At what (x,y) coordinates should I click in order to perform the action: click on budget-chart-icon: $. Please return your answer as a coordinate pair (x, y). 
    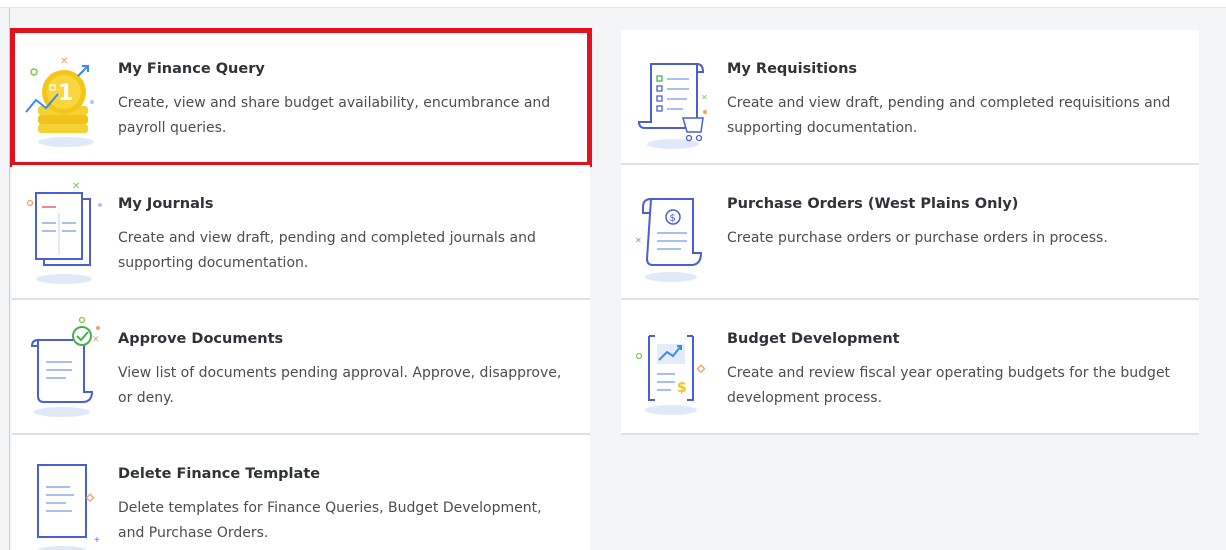
    Looking at the image, I should click on (671, 367).